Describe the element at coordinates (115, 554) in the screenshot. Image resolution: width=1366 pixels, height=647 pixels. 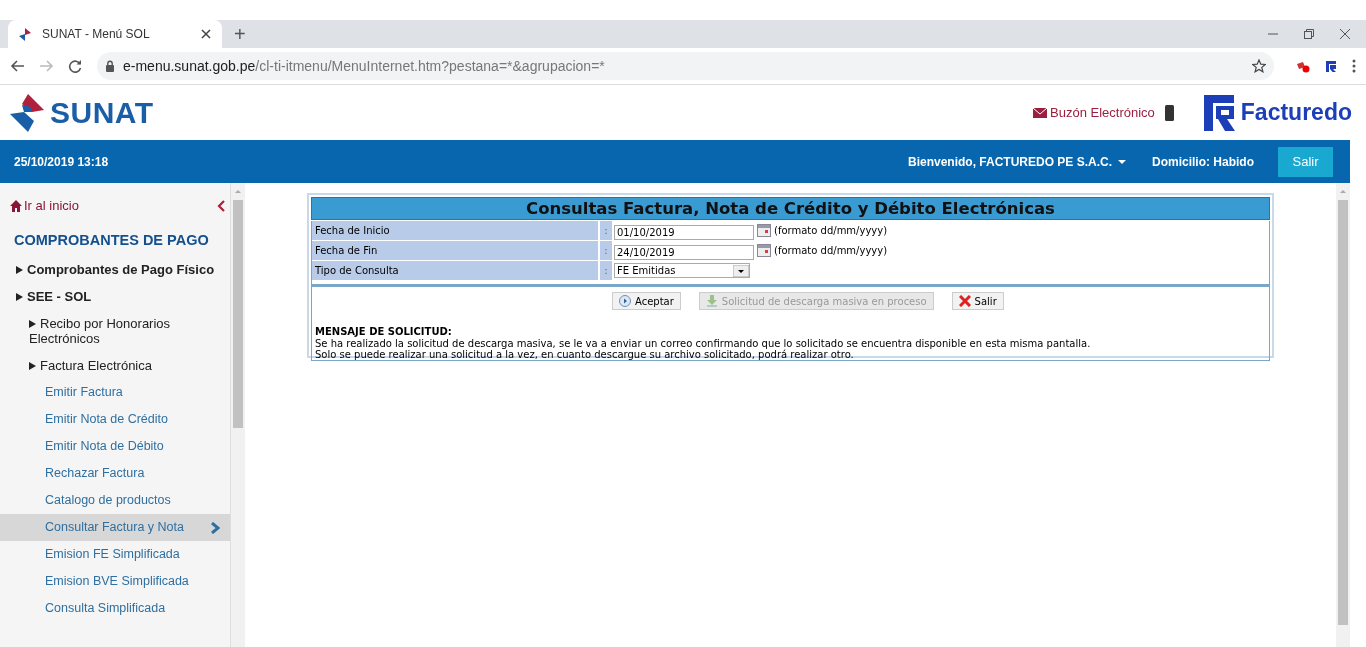
I see `menu-link: Emision FE Simplificada` at that location.